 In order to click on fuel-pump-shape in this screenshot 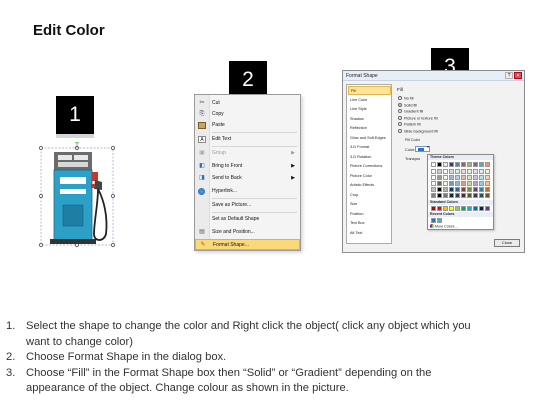, I will do `click(76, 195)`.